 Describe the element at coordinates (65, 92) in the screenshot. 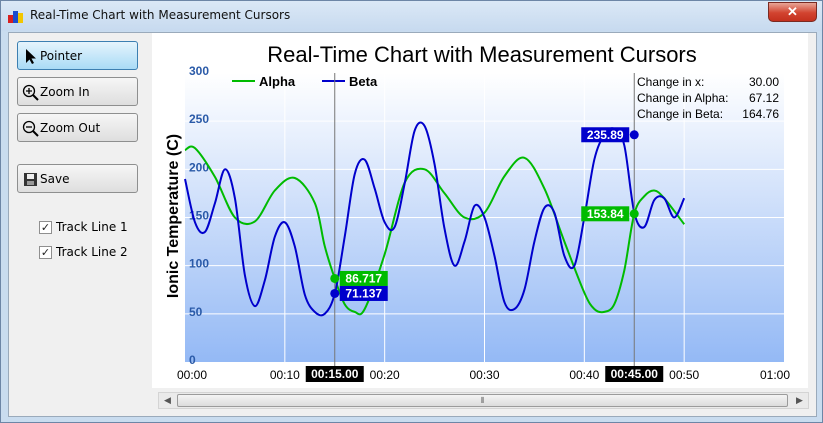

I see `zoom-in-label: Zoom In` at that location.